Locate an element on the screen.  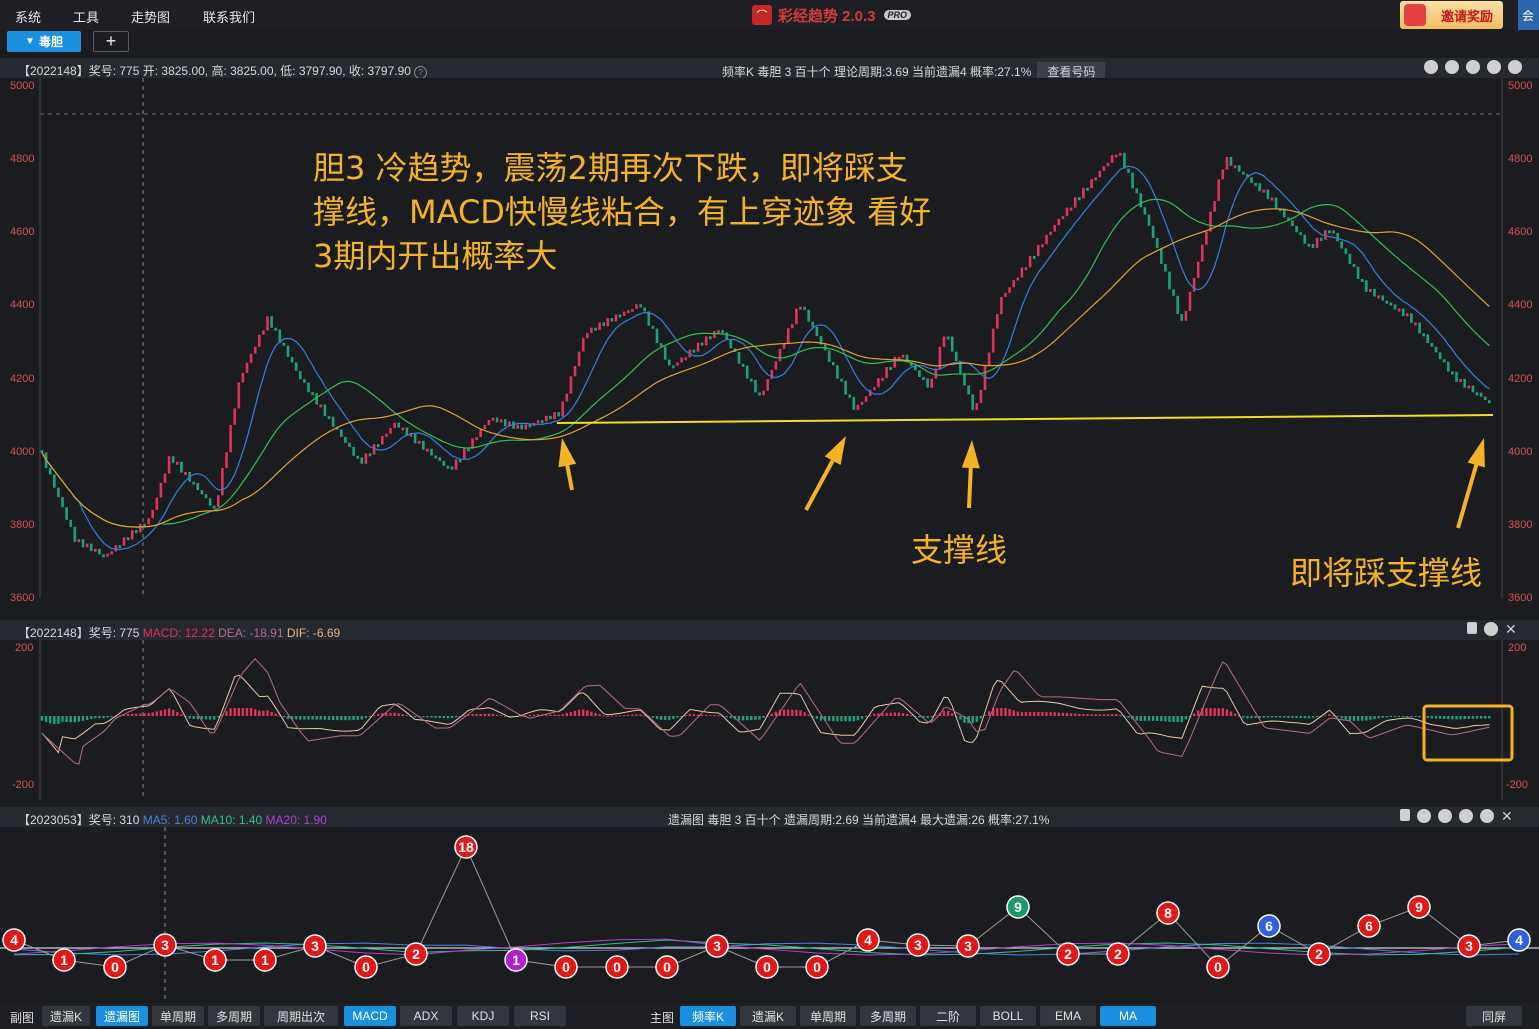
sub-btn-single-period: 单周期 is located at coordinates (178, 1016).